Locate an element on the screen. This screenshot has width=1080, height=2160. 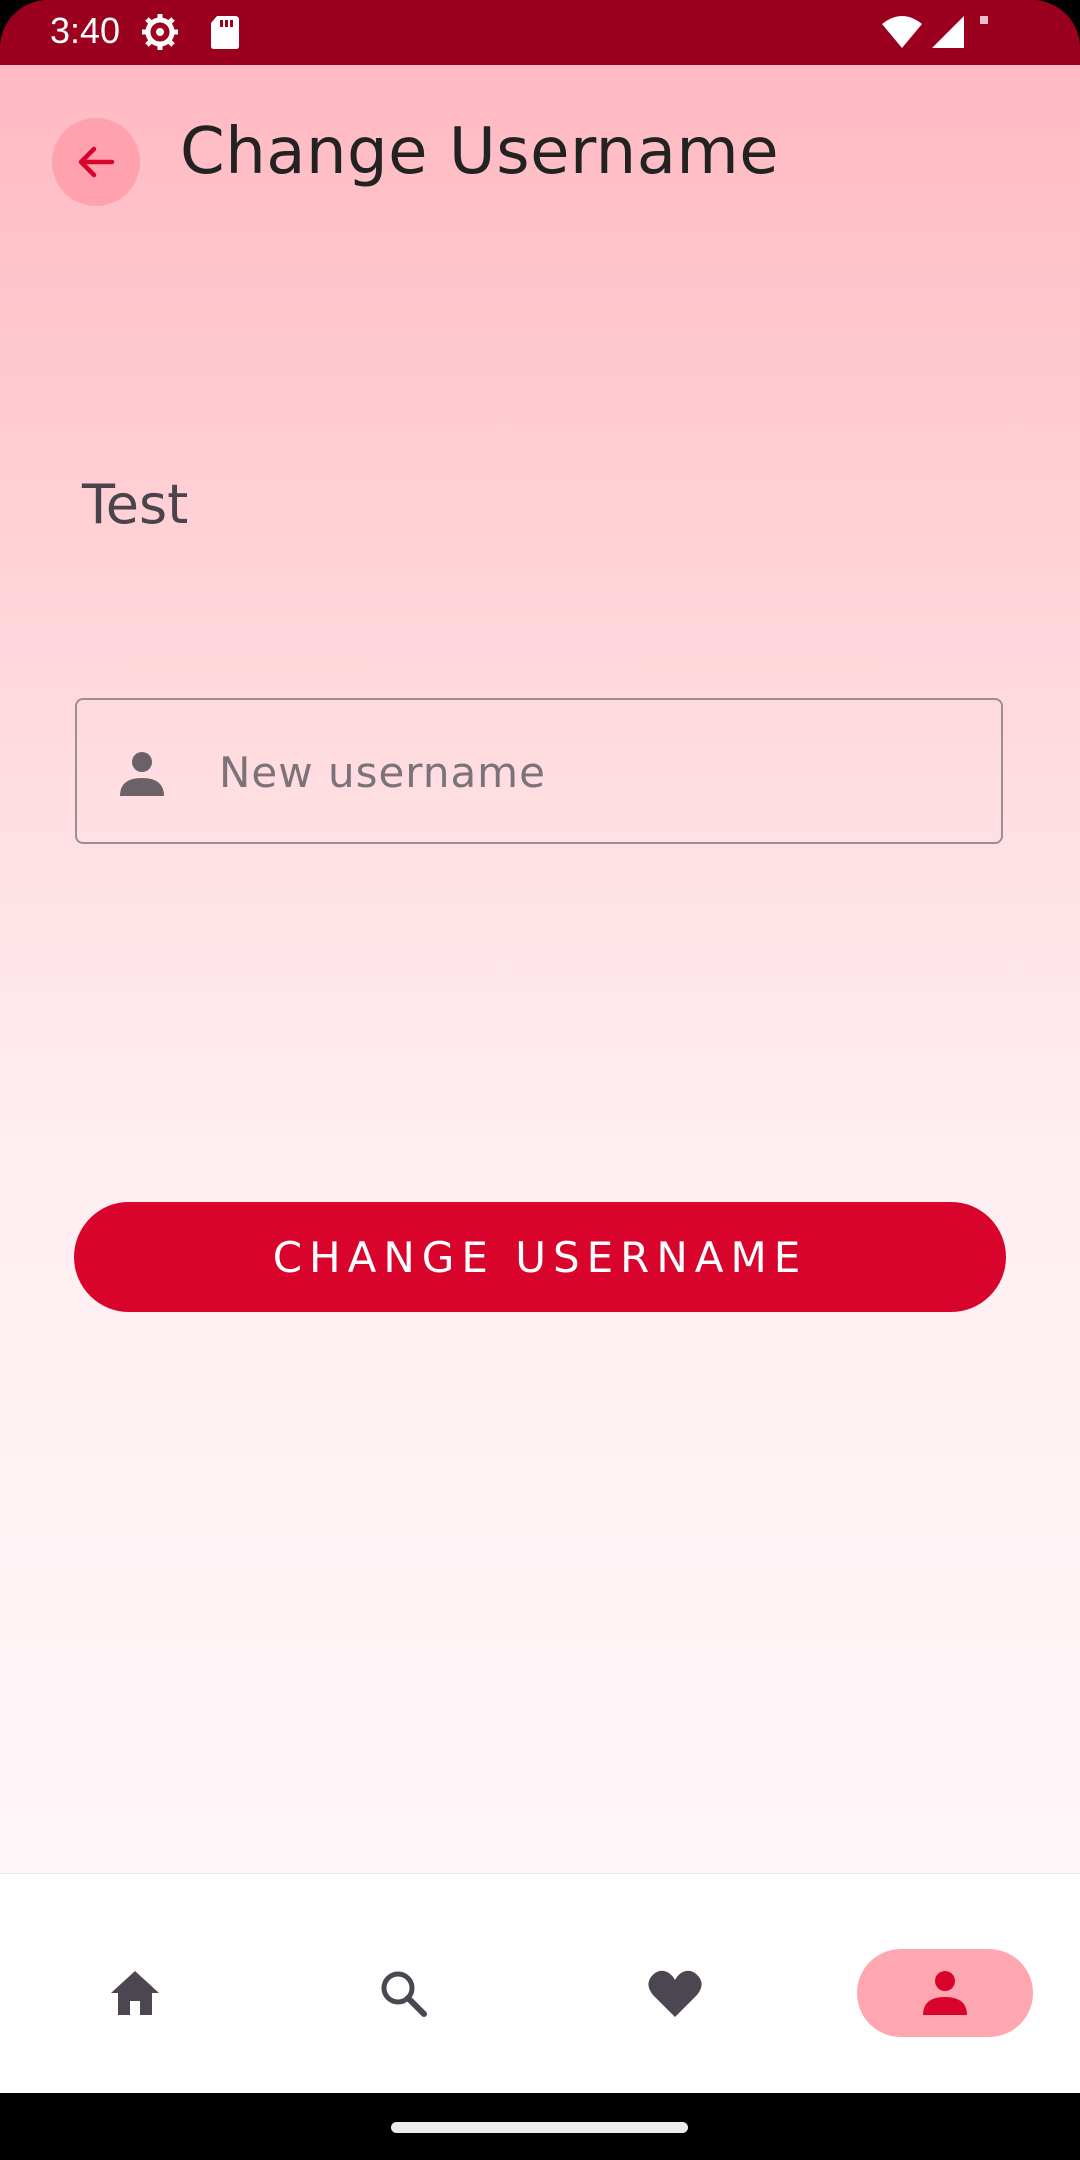
new-username-field: New username is located at coordinates (539, 771).